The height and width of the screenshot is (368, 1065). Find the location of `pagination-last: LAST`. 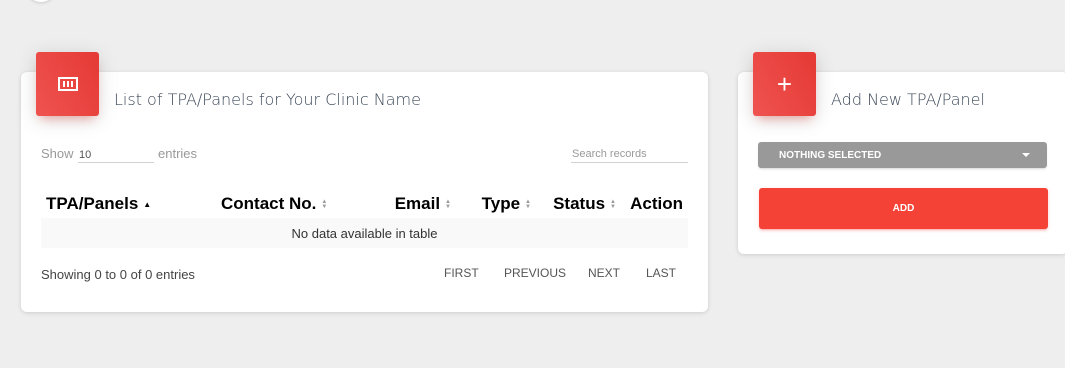

pagination-last: LAST is located at coordinates (661, 273).